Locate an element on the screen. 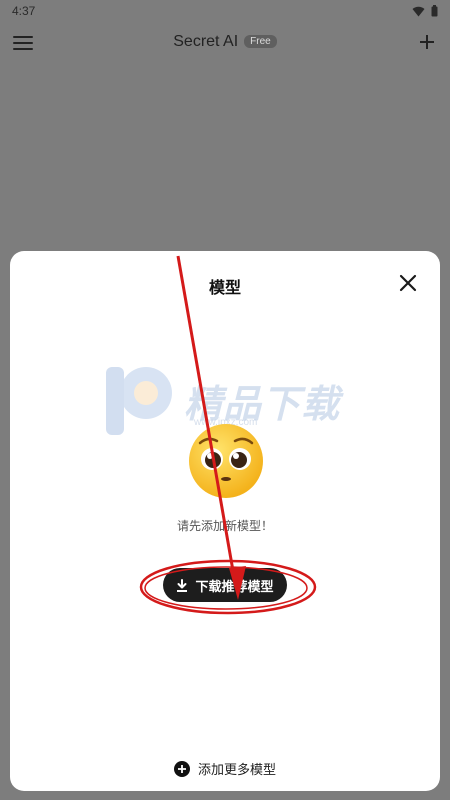  pleading-face-emoji is located at coordinates (226, 461).